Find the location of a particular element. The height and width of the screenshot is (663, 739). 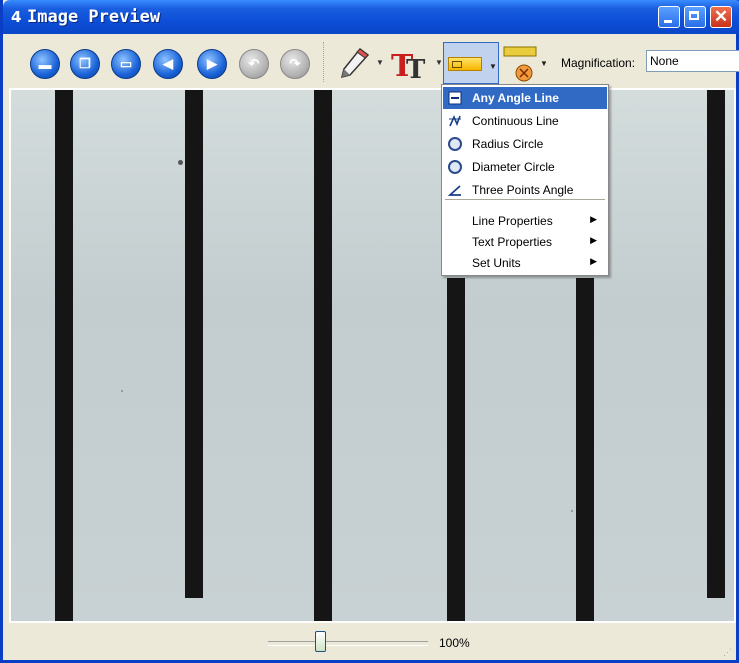

menu-item-set-units: Set Units ▶ is located at coordinates (525, 263).